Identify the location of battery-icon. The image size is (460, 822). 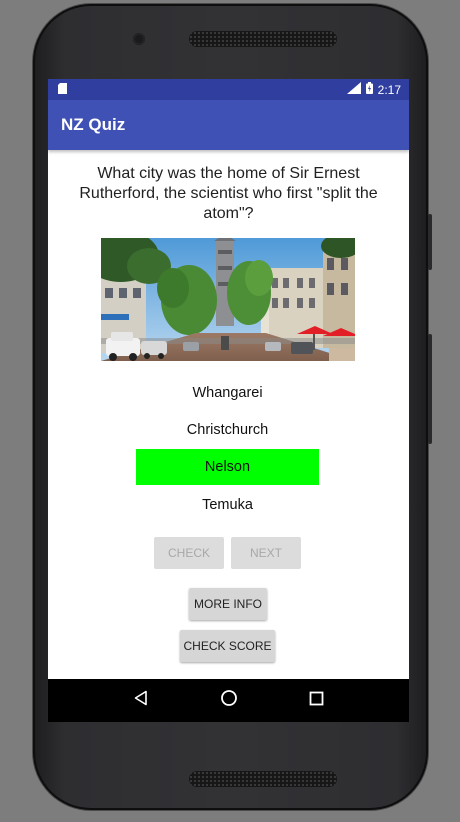
(369, 89).